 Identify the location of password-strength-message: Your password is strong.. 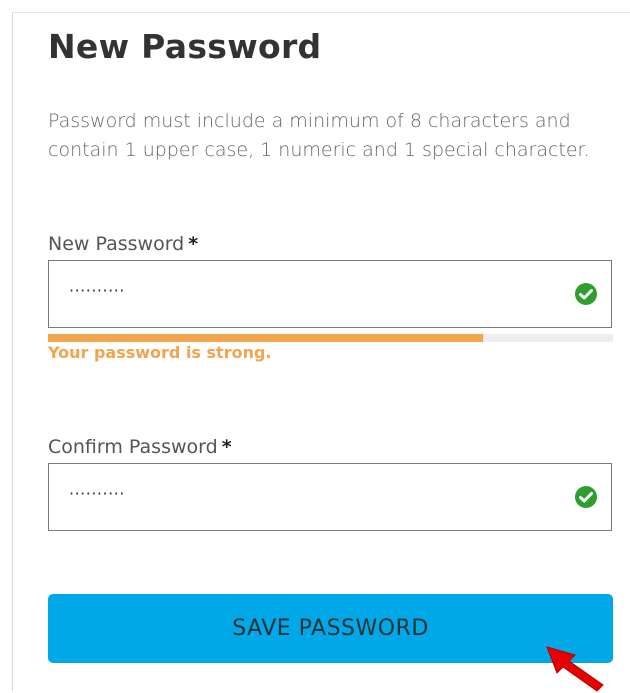
(160, 352).